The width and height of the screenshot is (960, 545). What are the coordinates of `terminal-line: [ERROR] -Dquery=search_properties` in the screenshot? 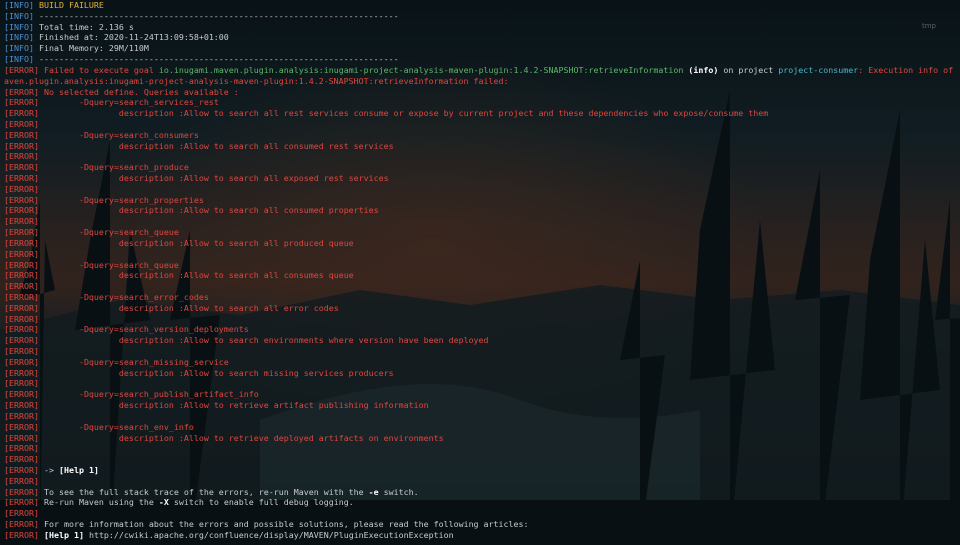 It's located at (104, 199).